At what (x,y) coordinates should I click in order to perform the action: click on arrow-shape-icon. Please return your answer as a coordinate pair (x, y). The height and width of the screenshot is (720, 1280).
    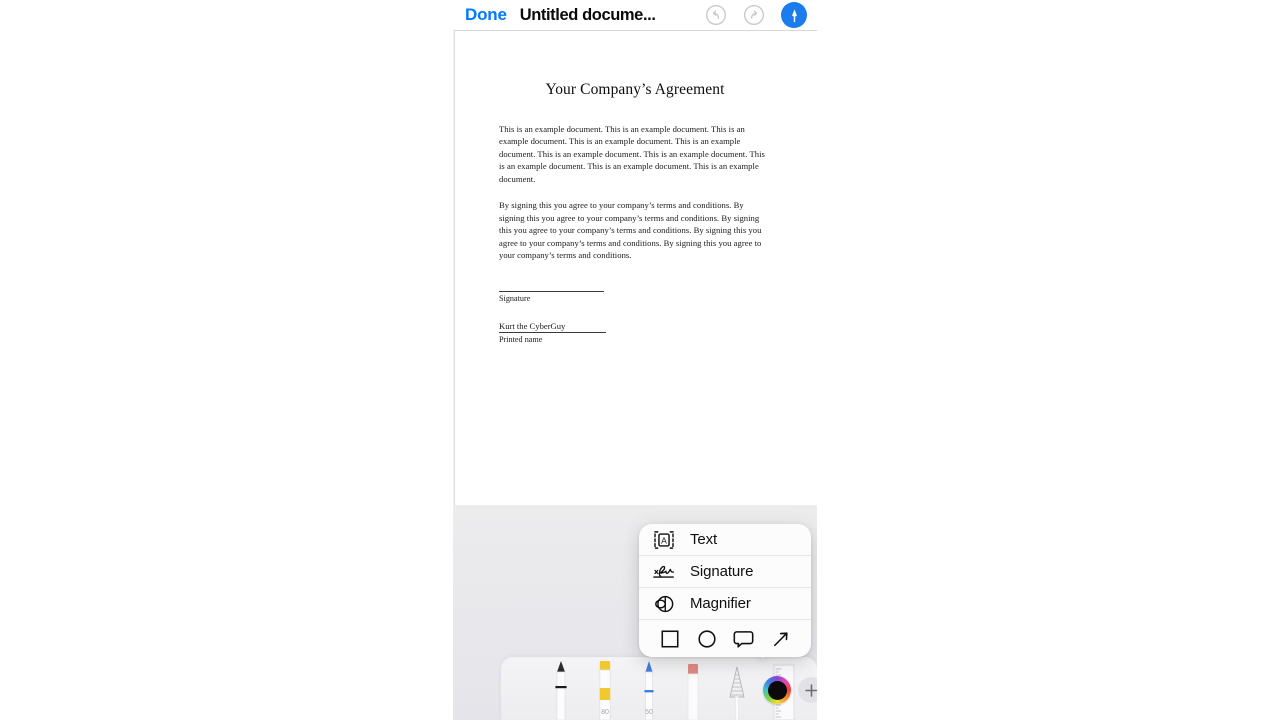
    Looking at the image, I should click on (781, 639).